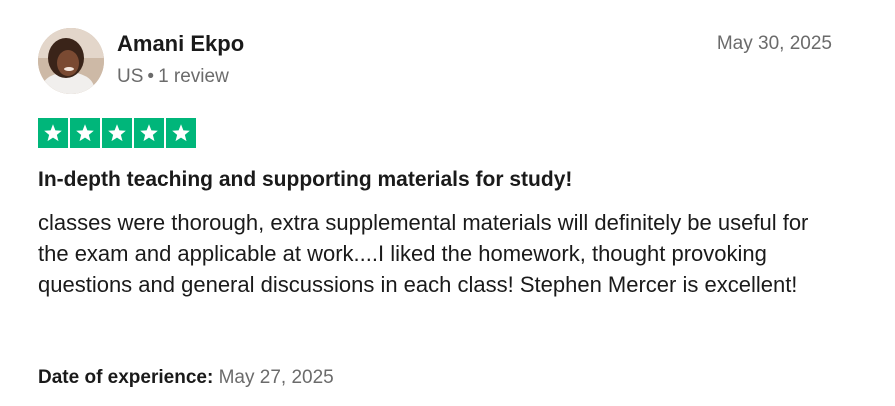 This screenshot has height=406, width=895. Describe the element at coordinates (774, 43) in the screenshot. I see `review-date: May 30, 2025` at that location.